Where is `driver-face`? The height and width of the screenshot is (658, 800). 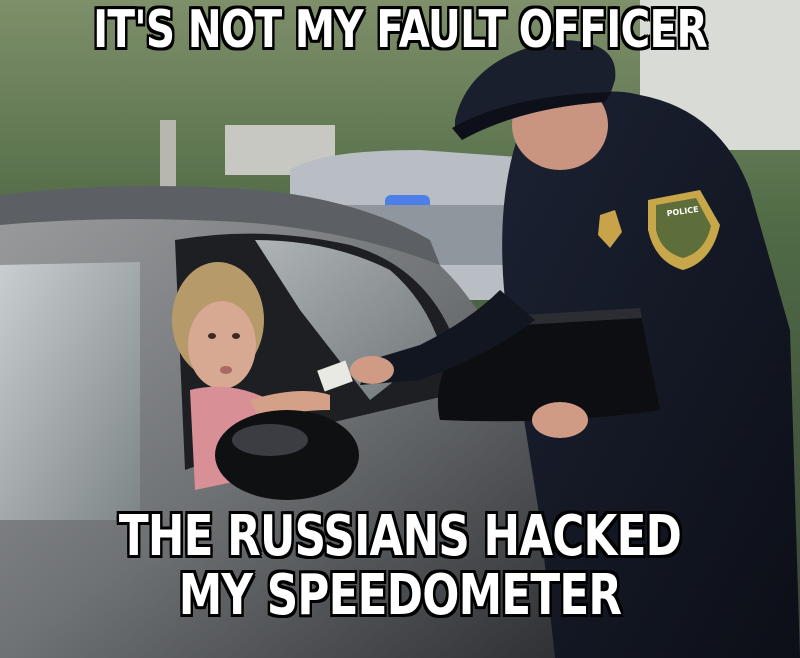
driver-face is located at coordinates (222, 345).